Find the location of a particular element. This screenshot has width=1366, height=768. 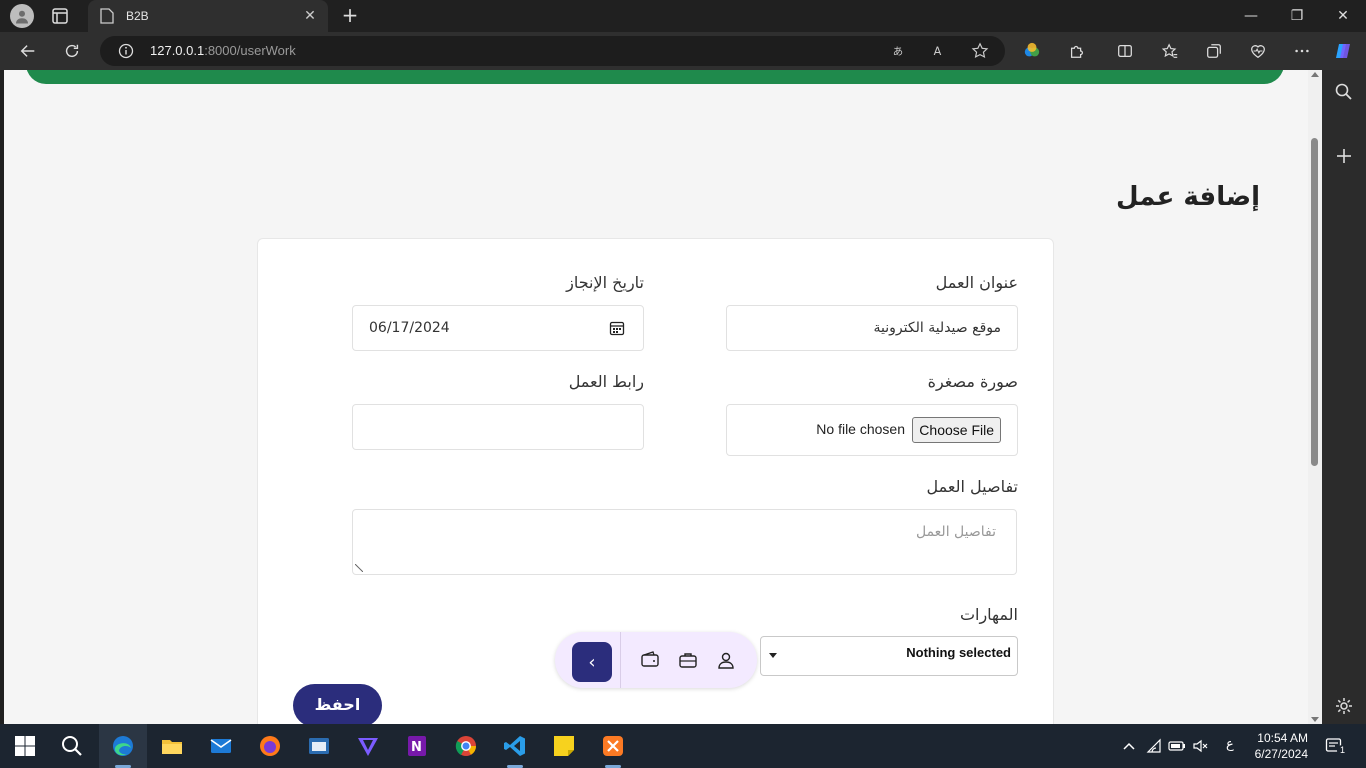

scroll-up-icon is located at coordinates (1315, 74).